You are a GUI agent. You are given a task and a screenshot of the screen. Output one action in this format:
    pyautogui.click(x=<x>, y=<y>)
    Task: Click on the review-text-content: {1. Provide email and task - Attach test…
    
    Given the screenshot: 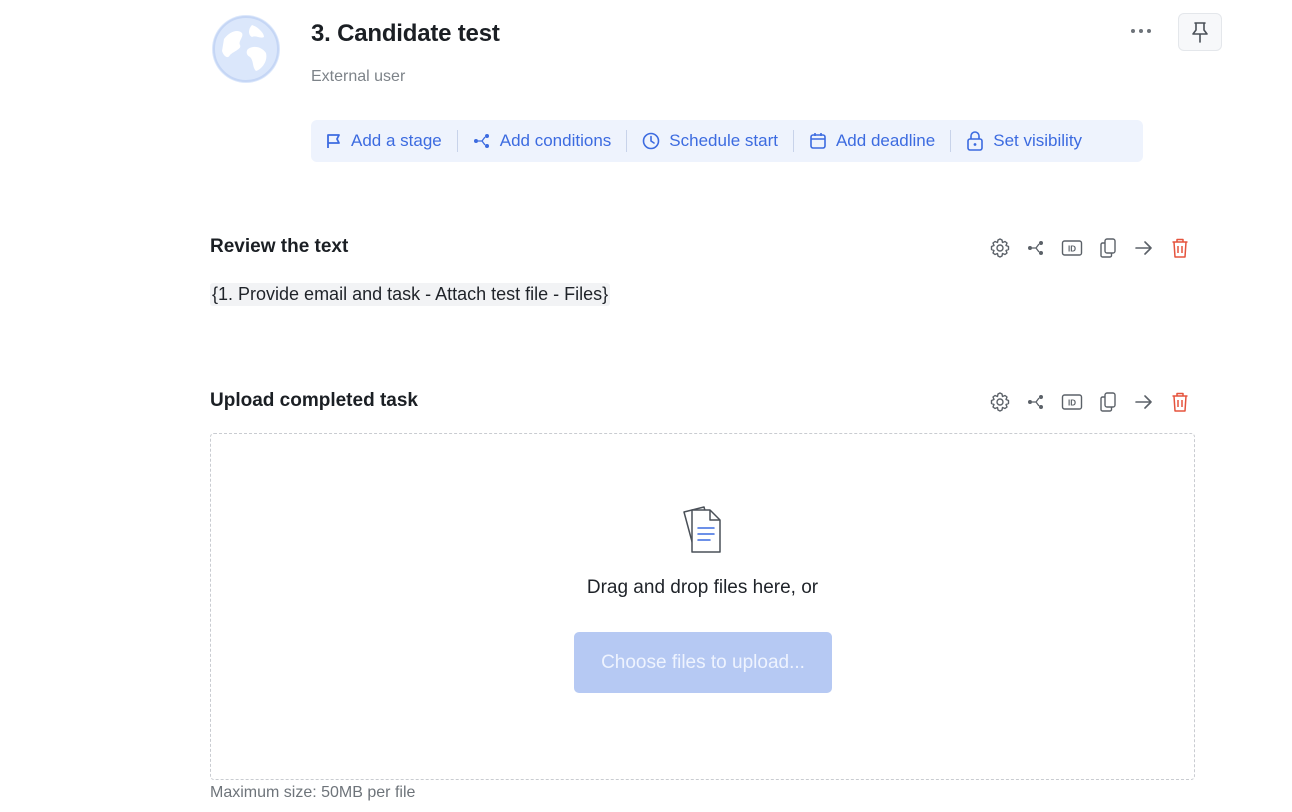 What is the action you would take?
    pyautogui.click(x=410, y=294)
    